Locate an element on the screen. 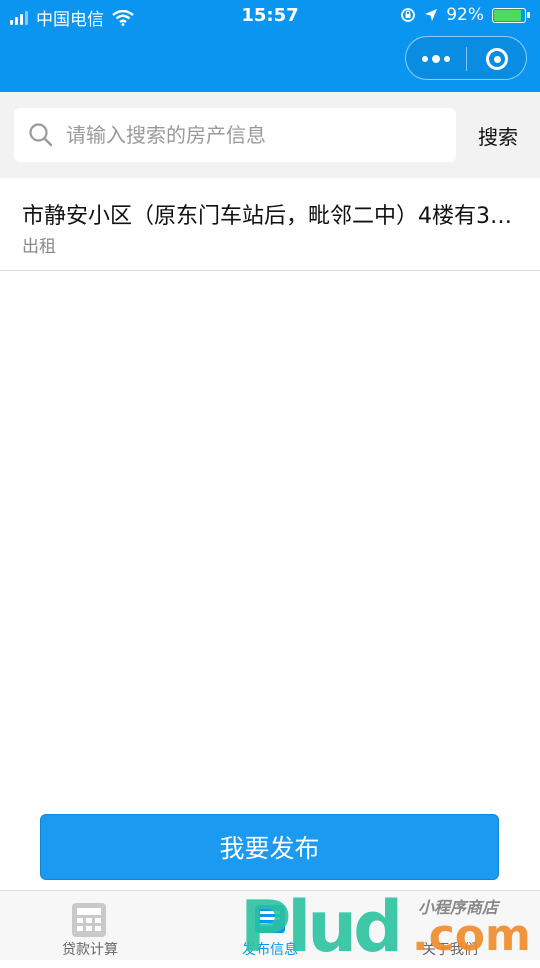 The height and width of the screenshot is (968, 540). top-header: 中国电信 15:57 92% is located at coordinates (270, 46).